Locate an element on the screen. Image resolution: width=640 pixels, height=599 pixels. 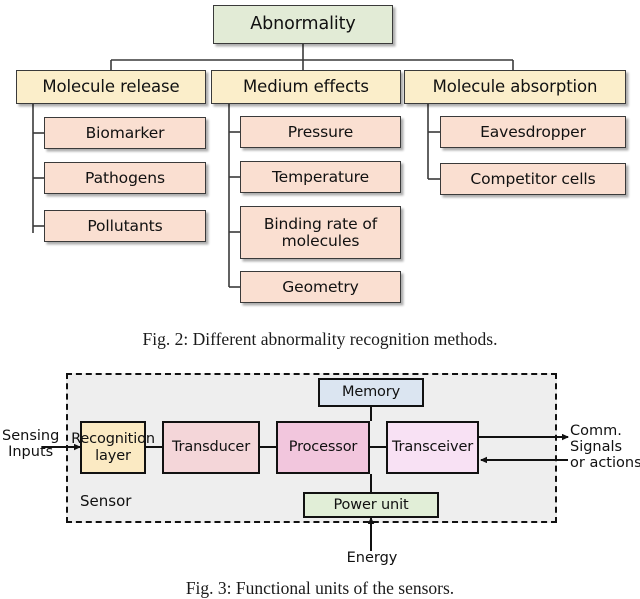
comm-signals-label: Comm. Signals or actions is located at coordinates (605, 447).